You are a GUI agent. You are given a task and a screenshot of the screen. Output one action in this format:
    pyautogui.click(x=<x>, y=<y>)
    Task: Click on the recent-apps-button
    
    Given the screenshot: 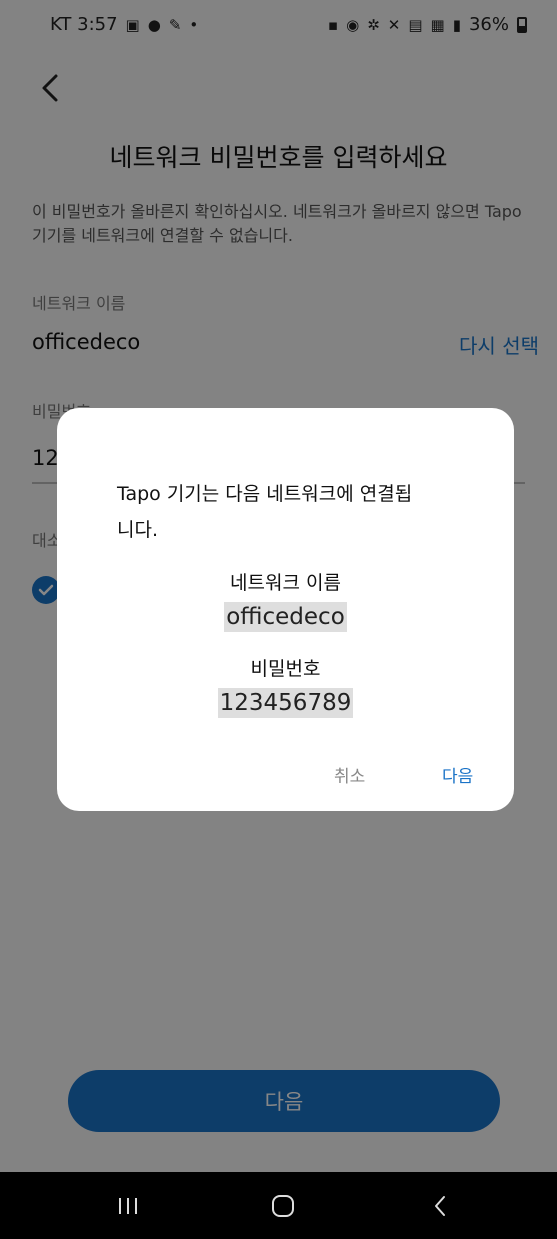 What is the action you would take?
    pyautogui.click(x=128, y=1205)
    